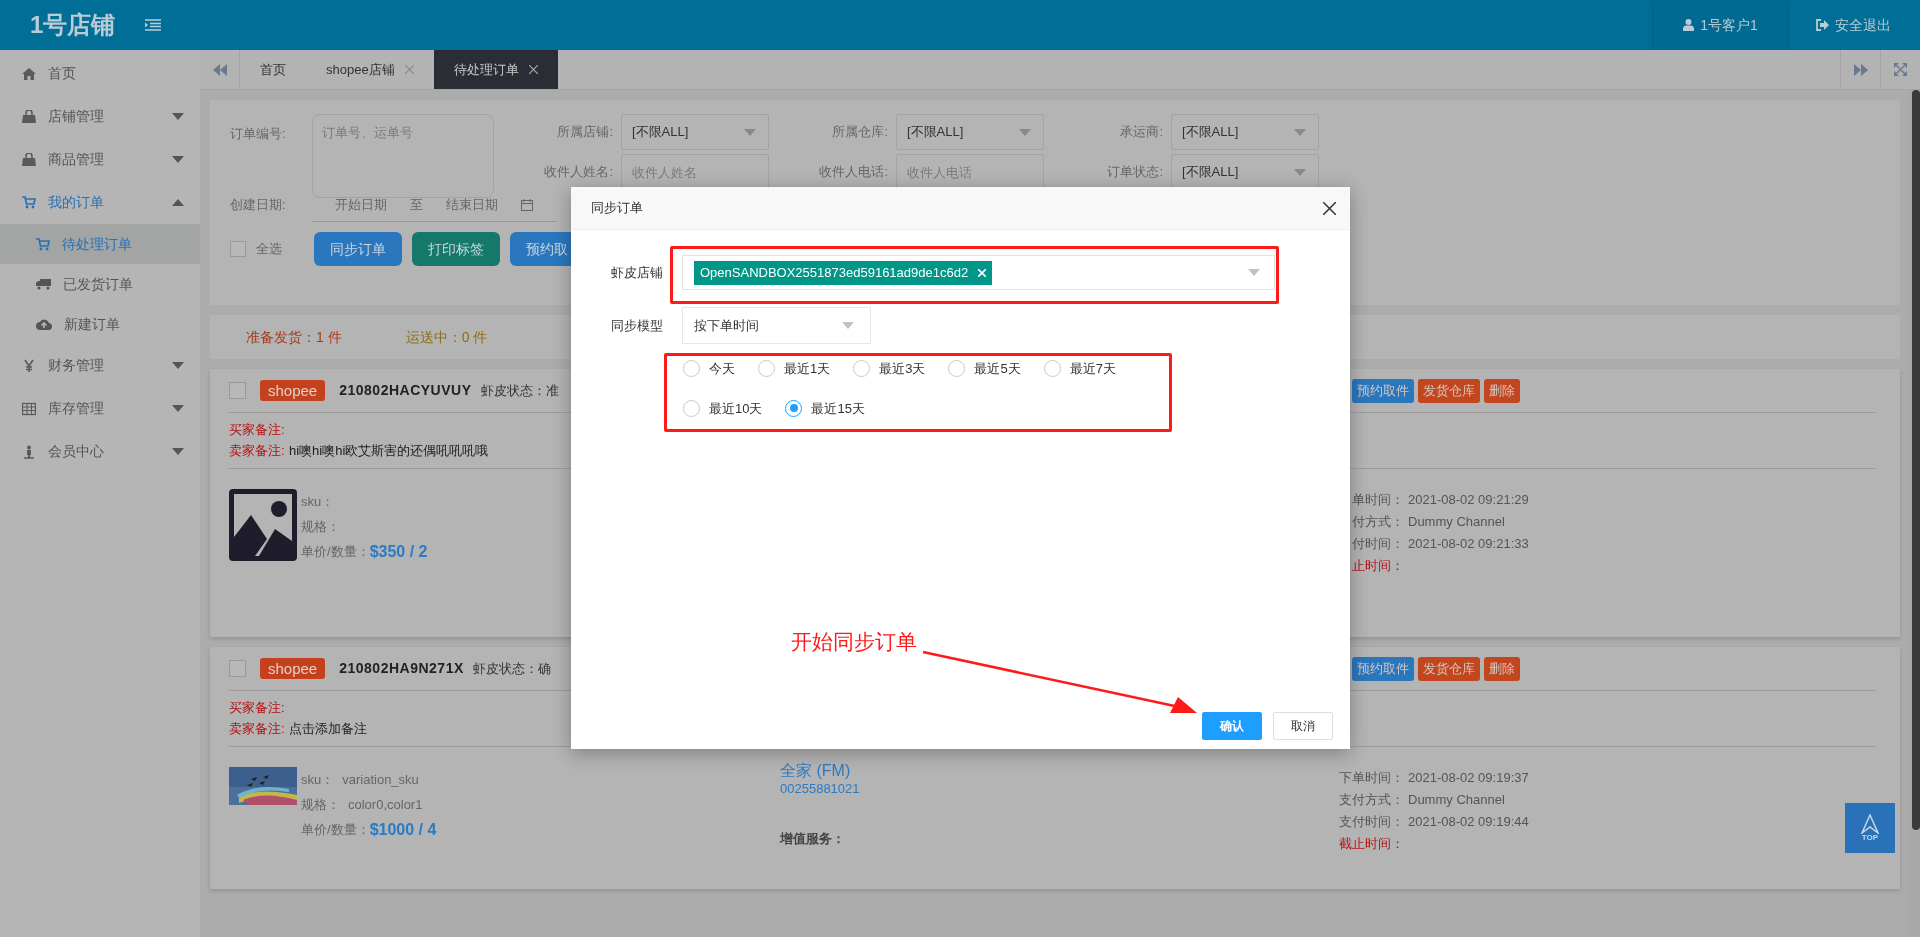 Image resolution: width=1920 pixels, height=937 pixels. I want to click on dialog-title: 同步订单, so click(617, 208).